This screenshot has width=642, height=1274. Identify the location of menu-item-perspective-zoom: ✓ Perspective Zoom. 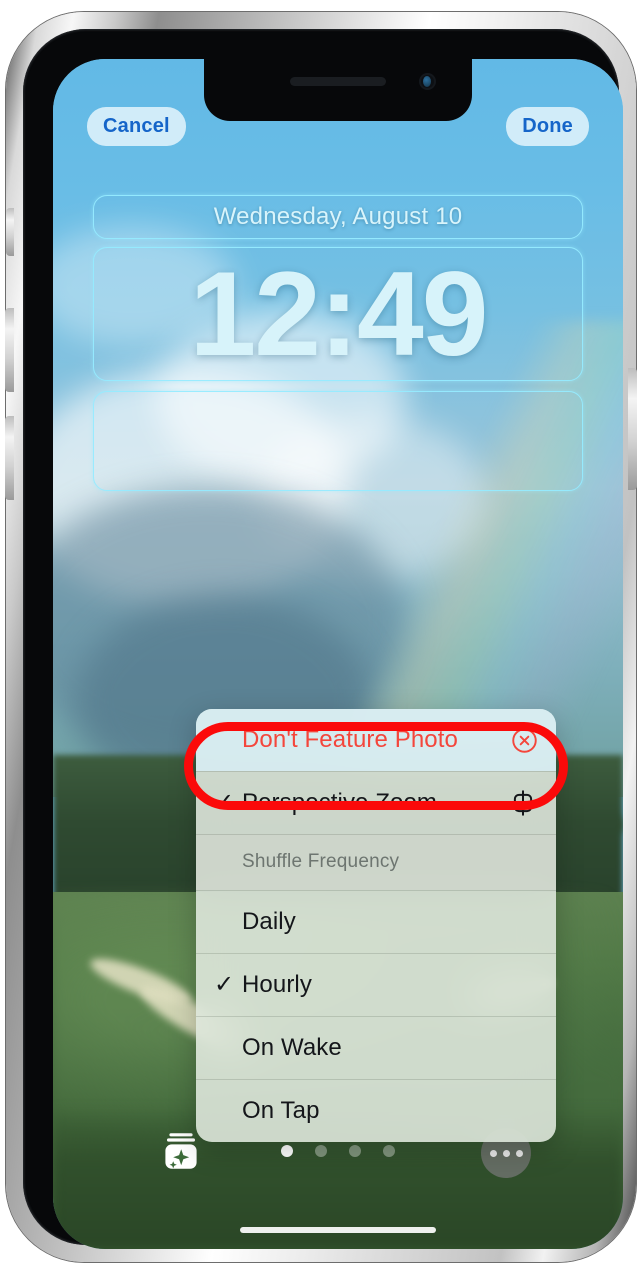
(376, 802).